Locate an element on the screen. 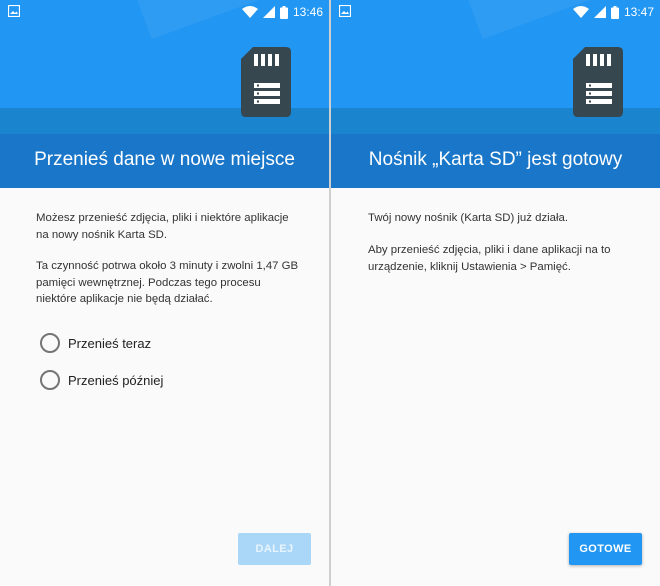  status-bar: 13:46 is located at coordinates (164, 12).